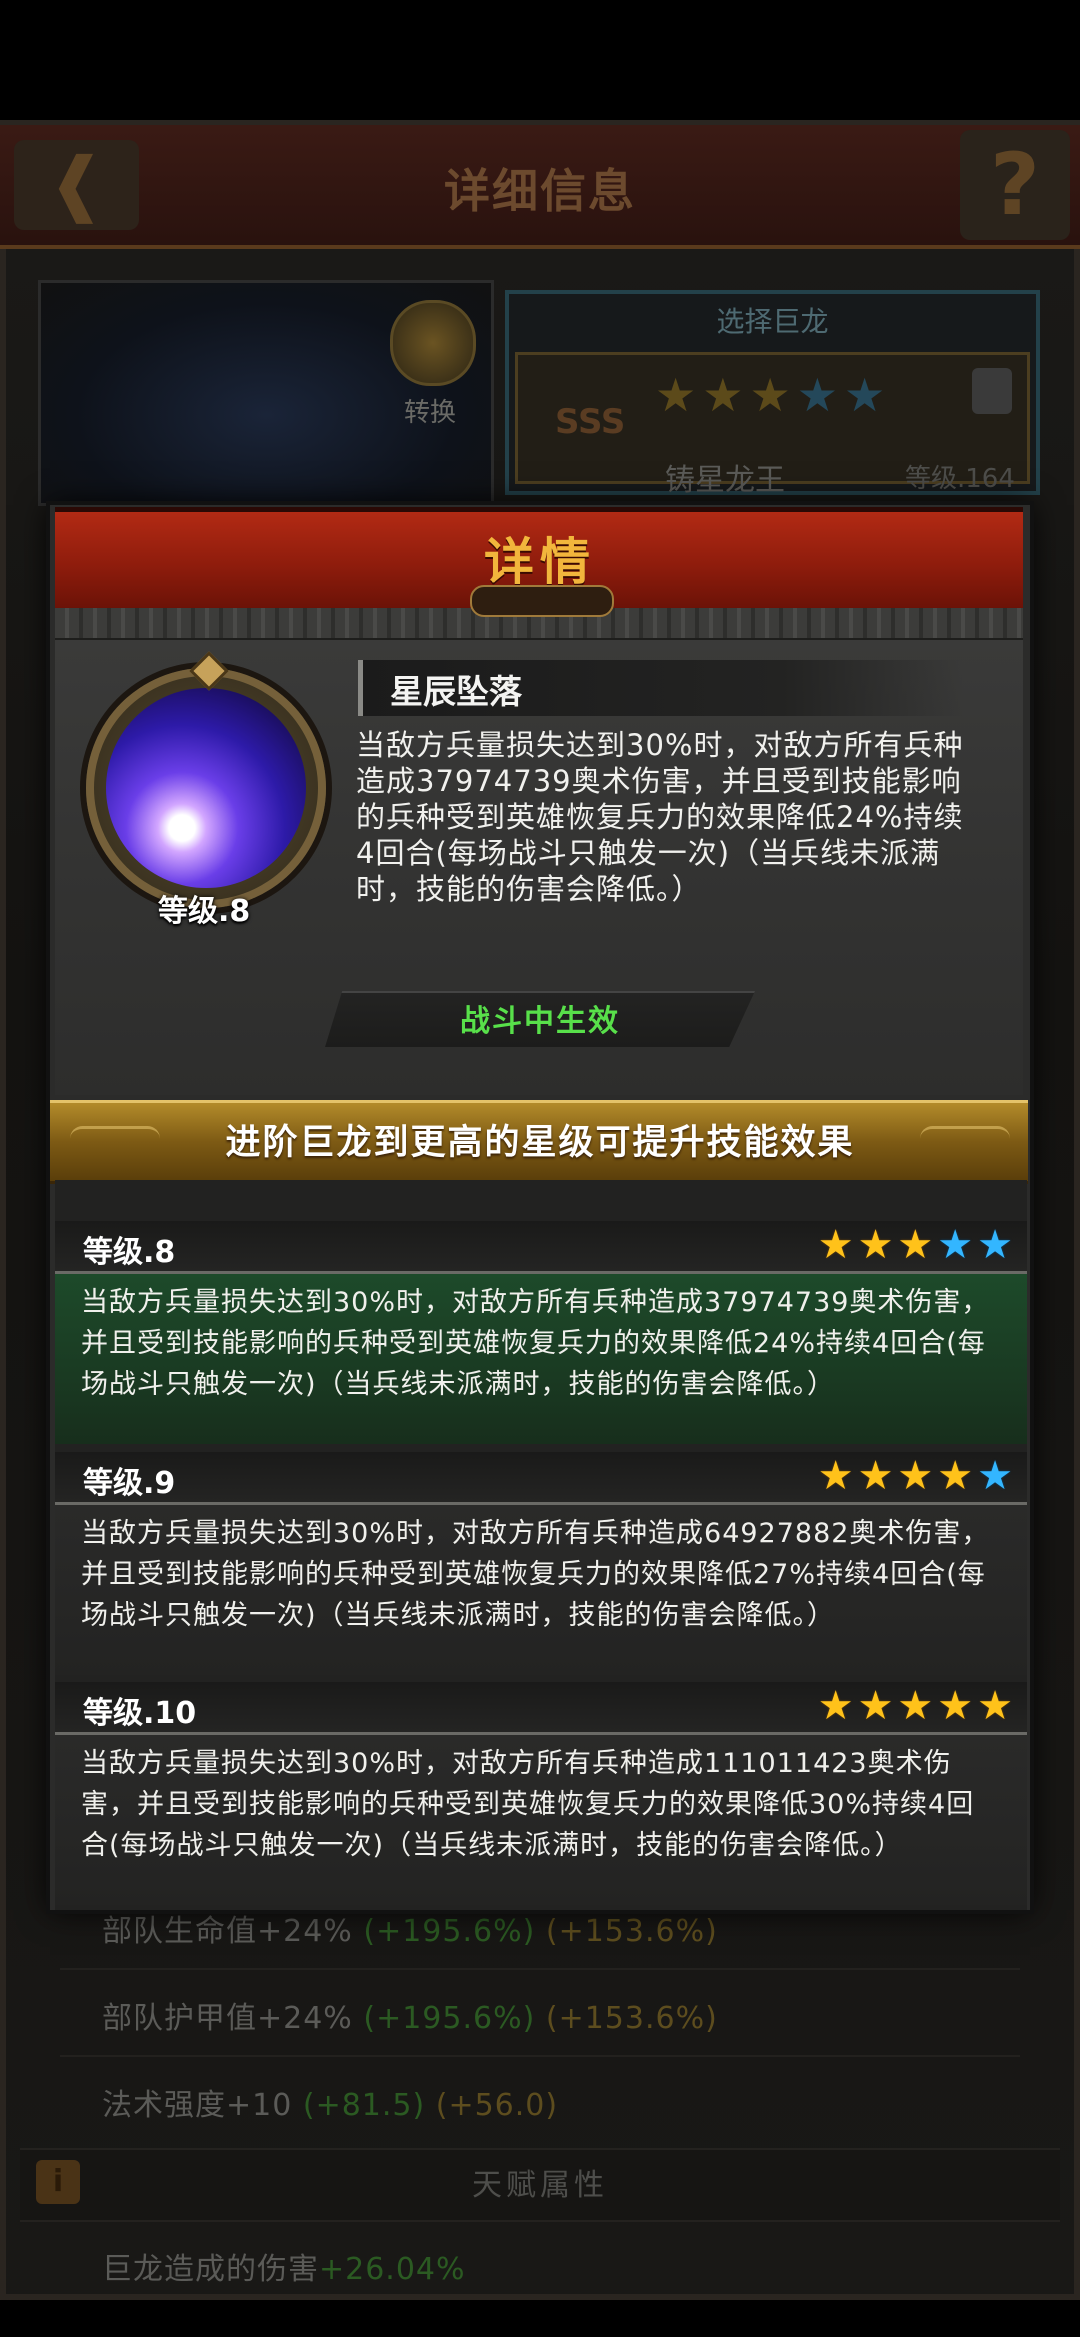 The image size is (1080, 2337). Describe the element at coordinates (429, 413) in the screenshot. I see `convert-label: 转换` at that location.